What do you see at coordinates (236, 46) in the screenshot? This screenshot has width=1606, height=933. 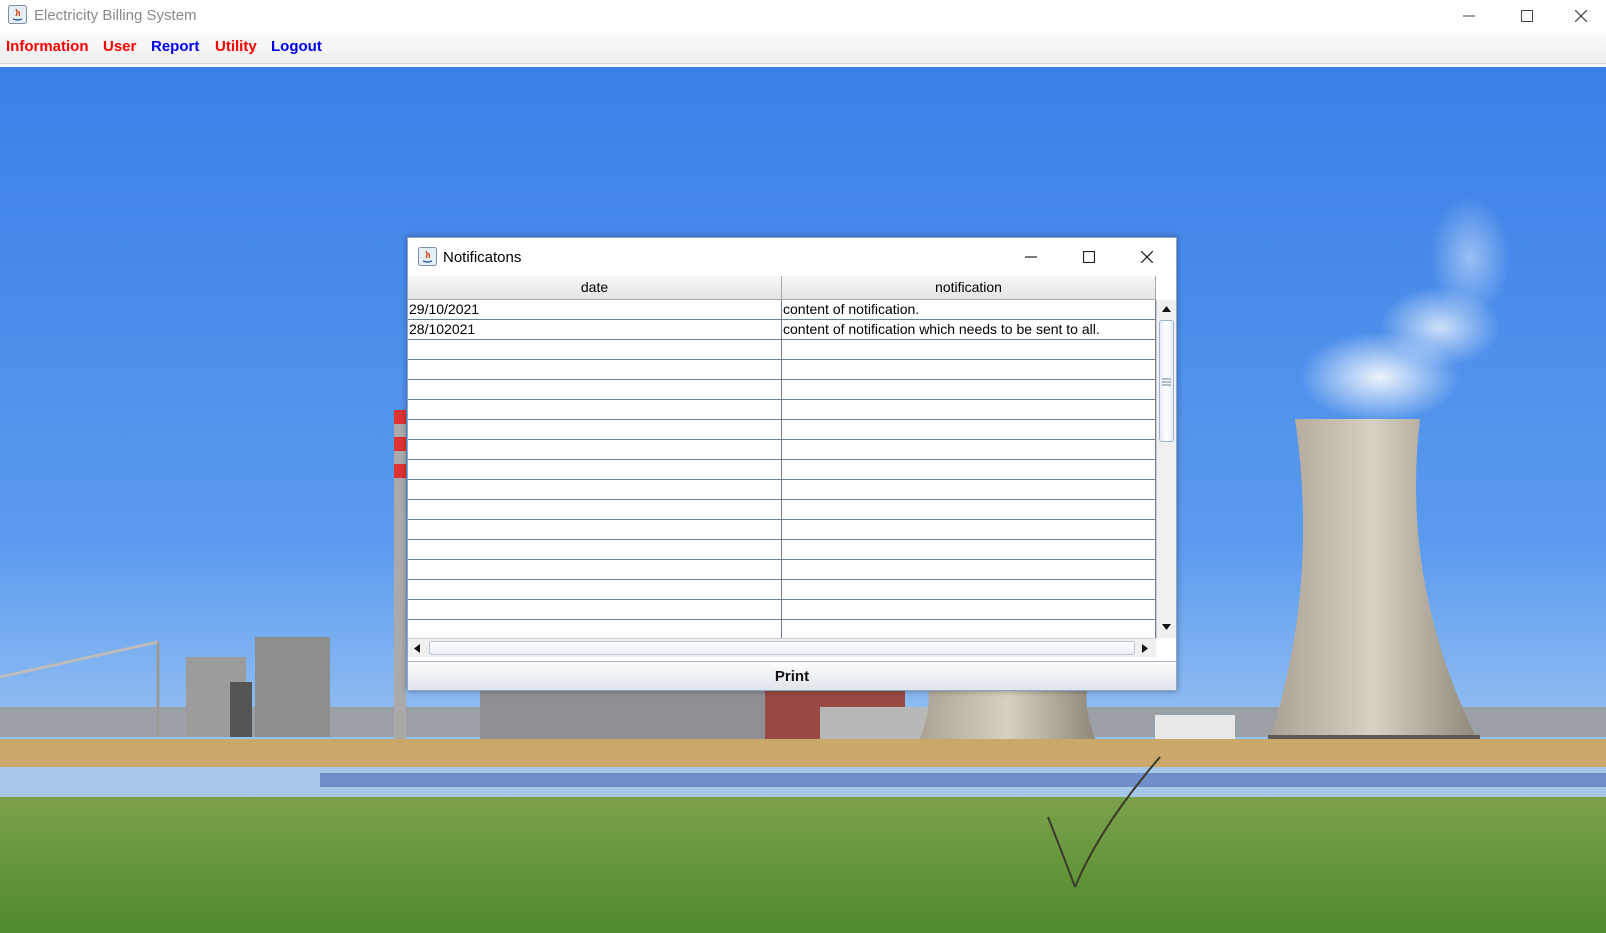 I see `menu-utility: Utility` at bounding box center [236, 46].